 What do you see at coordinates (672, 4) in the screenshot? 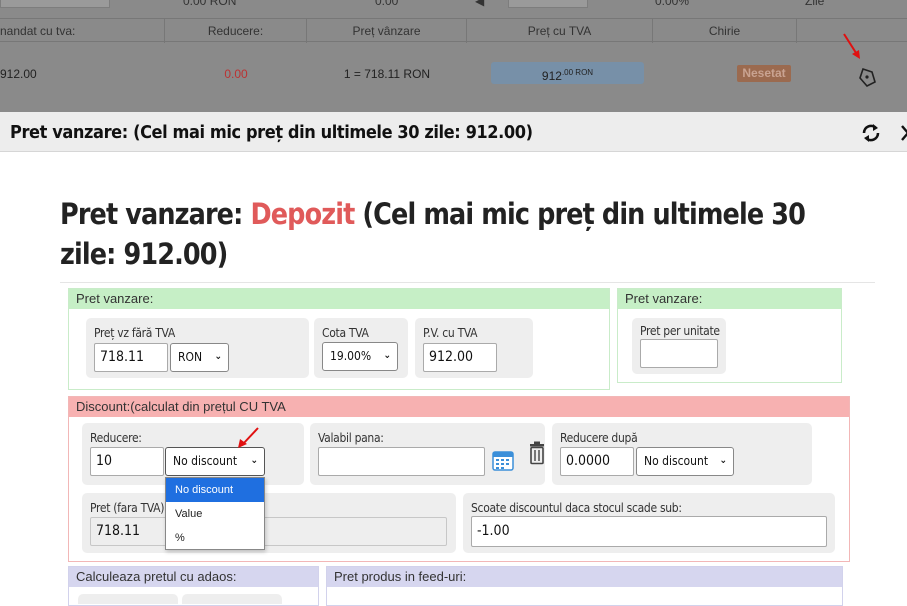
I see `top-row-value: 0.00%` at bounding box center [672, 4].